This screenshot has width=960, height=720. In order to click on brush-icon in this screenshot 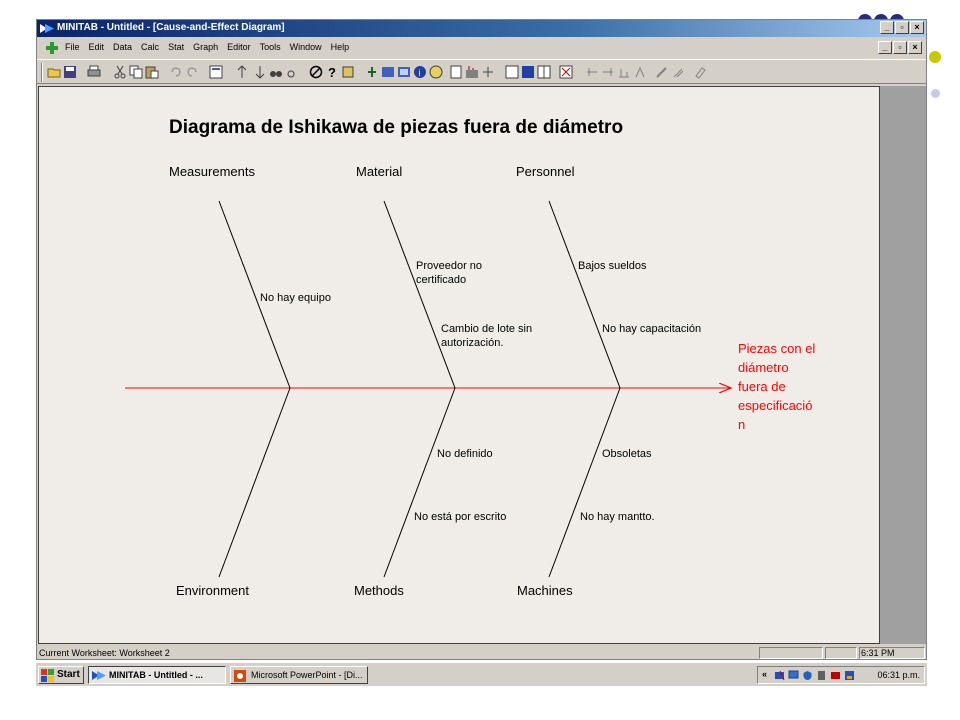, I will do `click(662, 72)`.